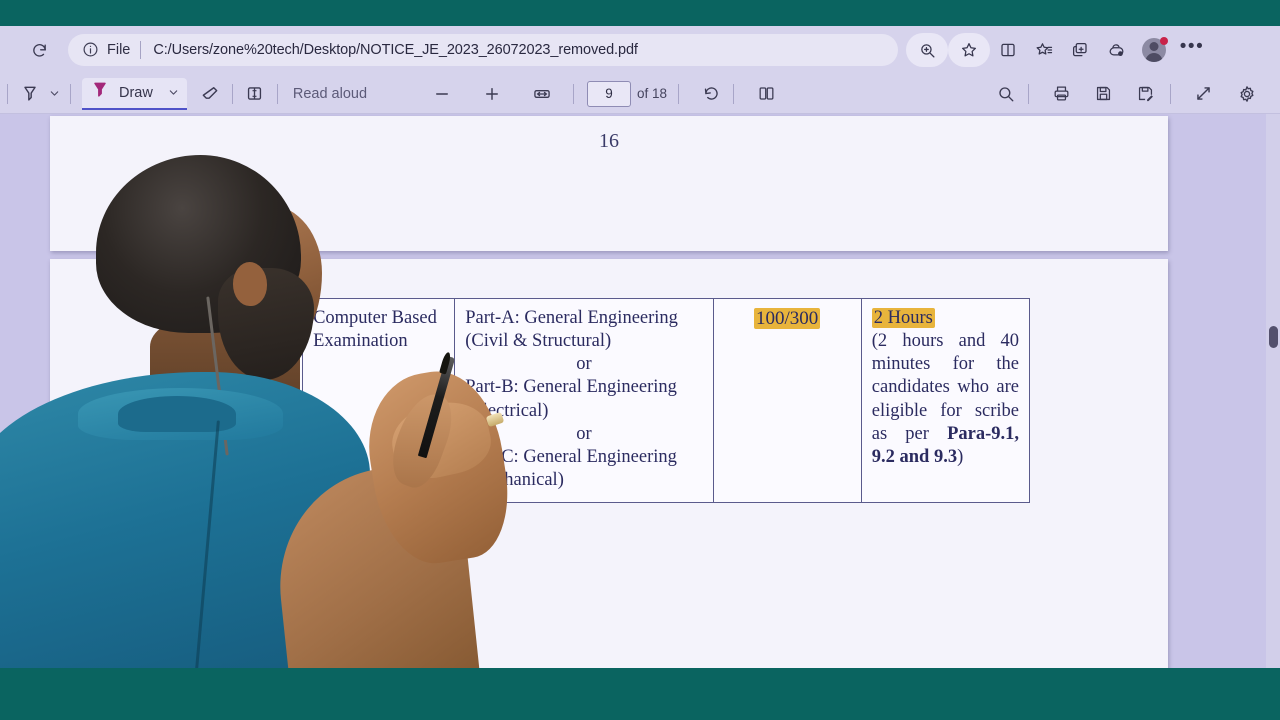 The image size is (1280, 720). I want to click on document-page-number: 16, so click(609, 141).